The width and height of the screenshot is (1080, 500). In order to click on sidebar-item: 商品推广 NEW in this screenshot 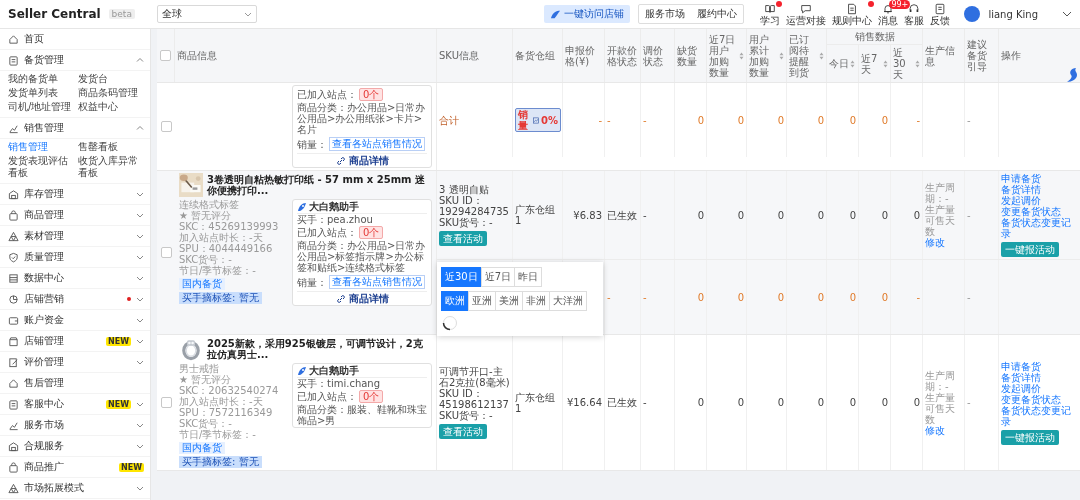, I will do `click(75, 467)`.